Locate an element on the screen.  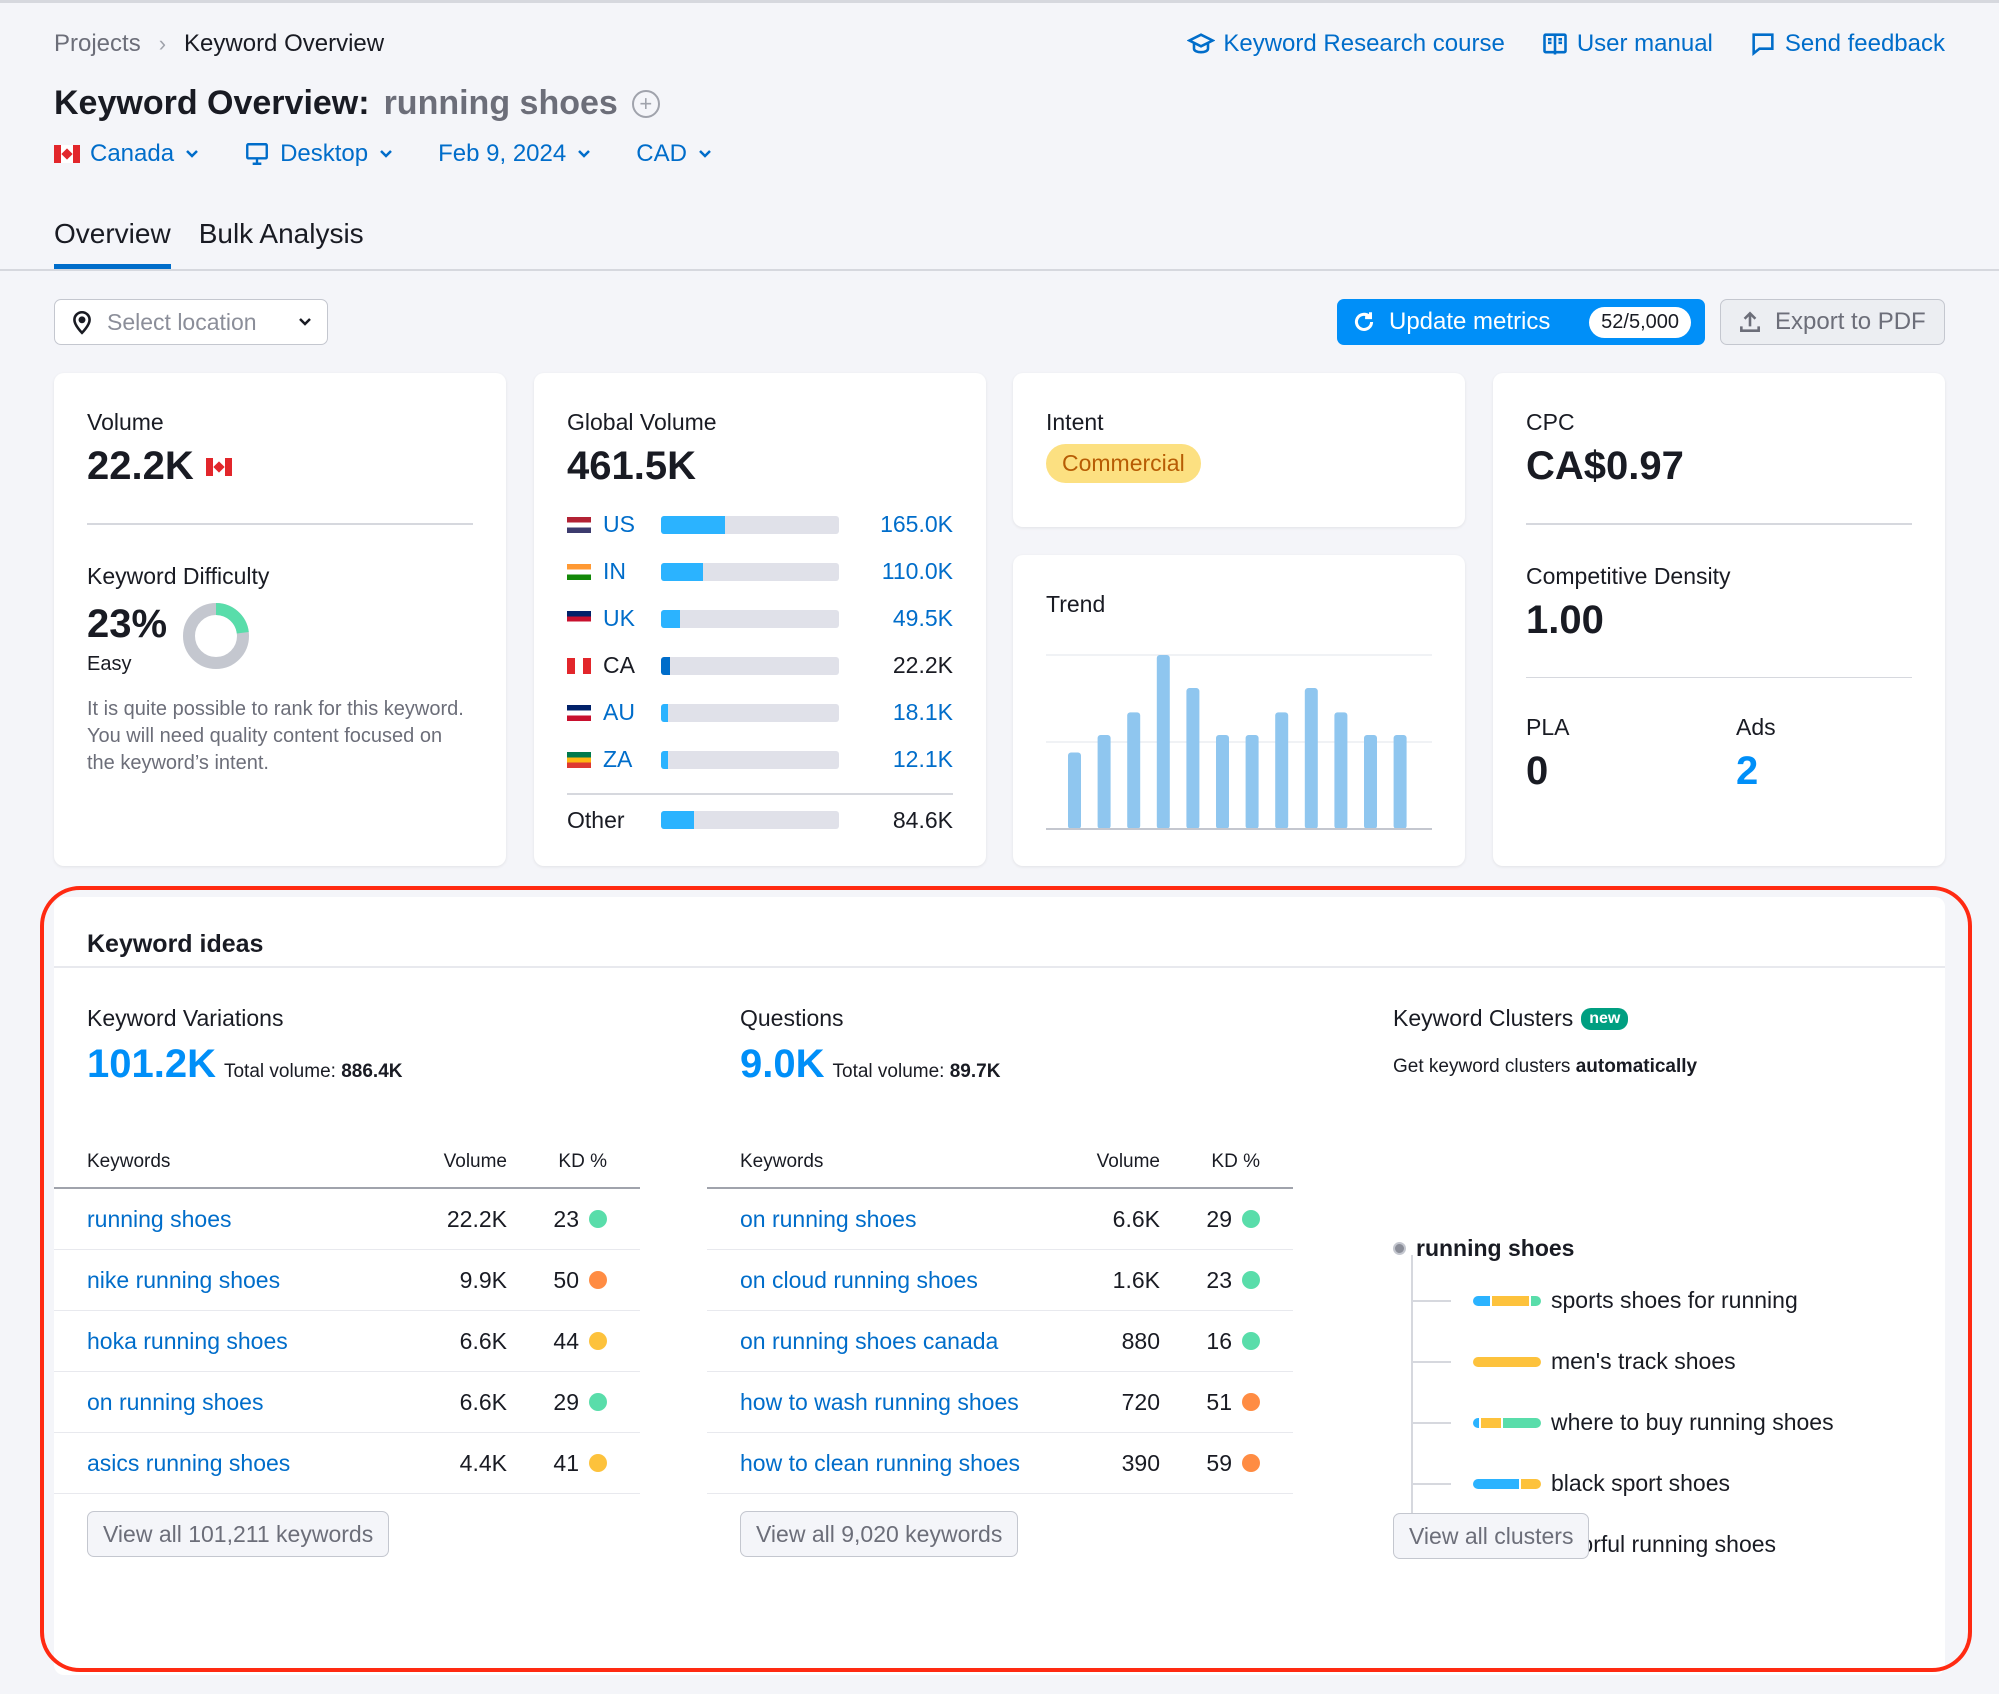
send-feedback-link: Send feedback is located at coordinates (1847, 44).